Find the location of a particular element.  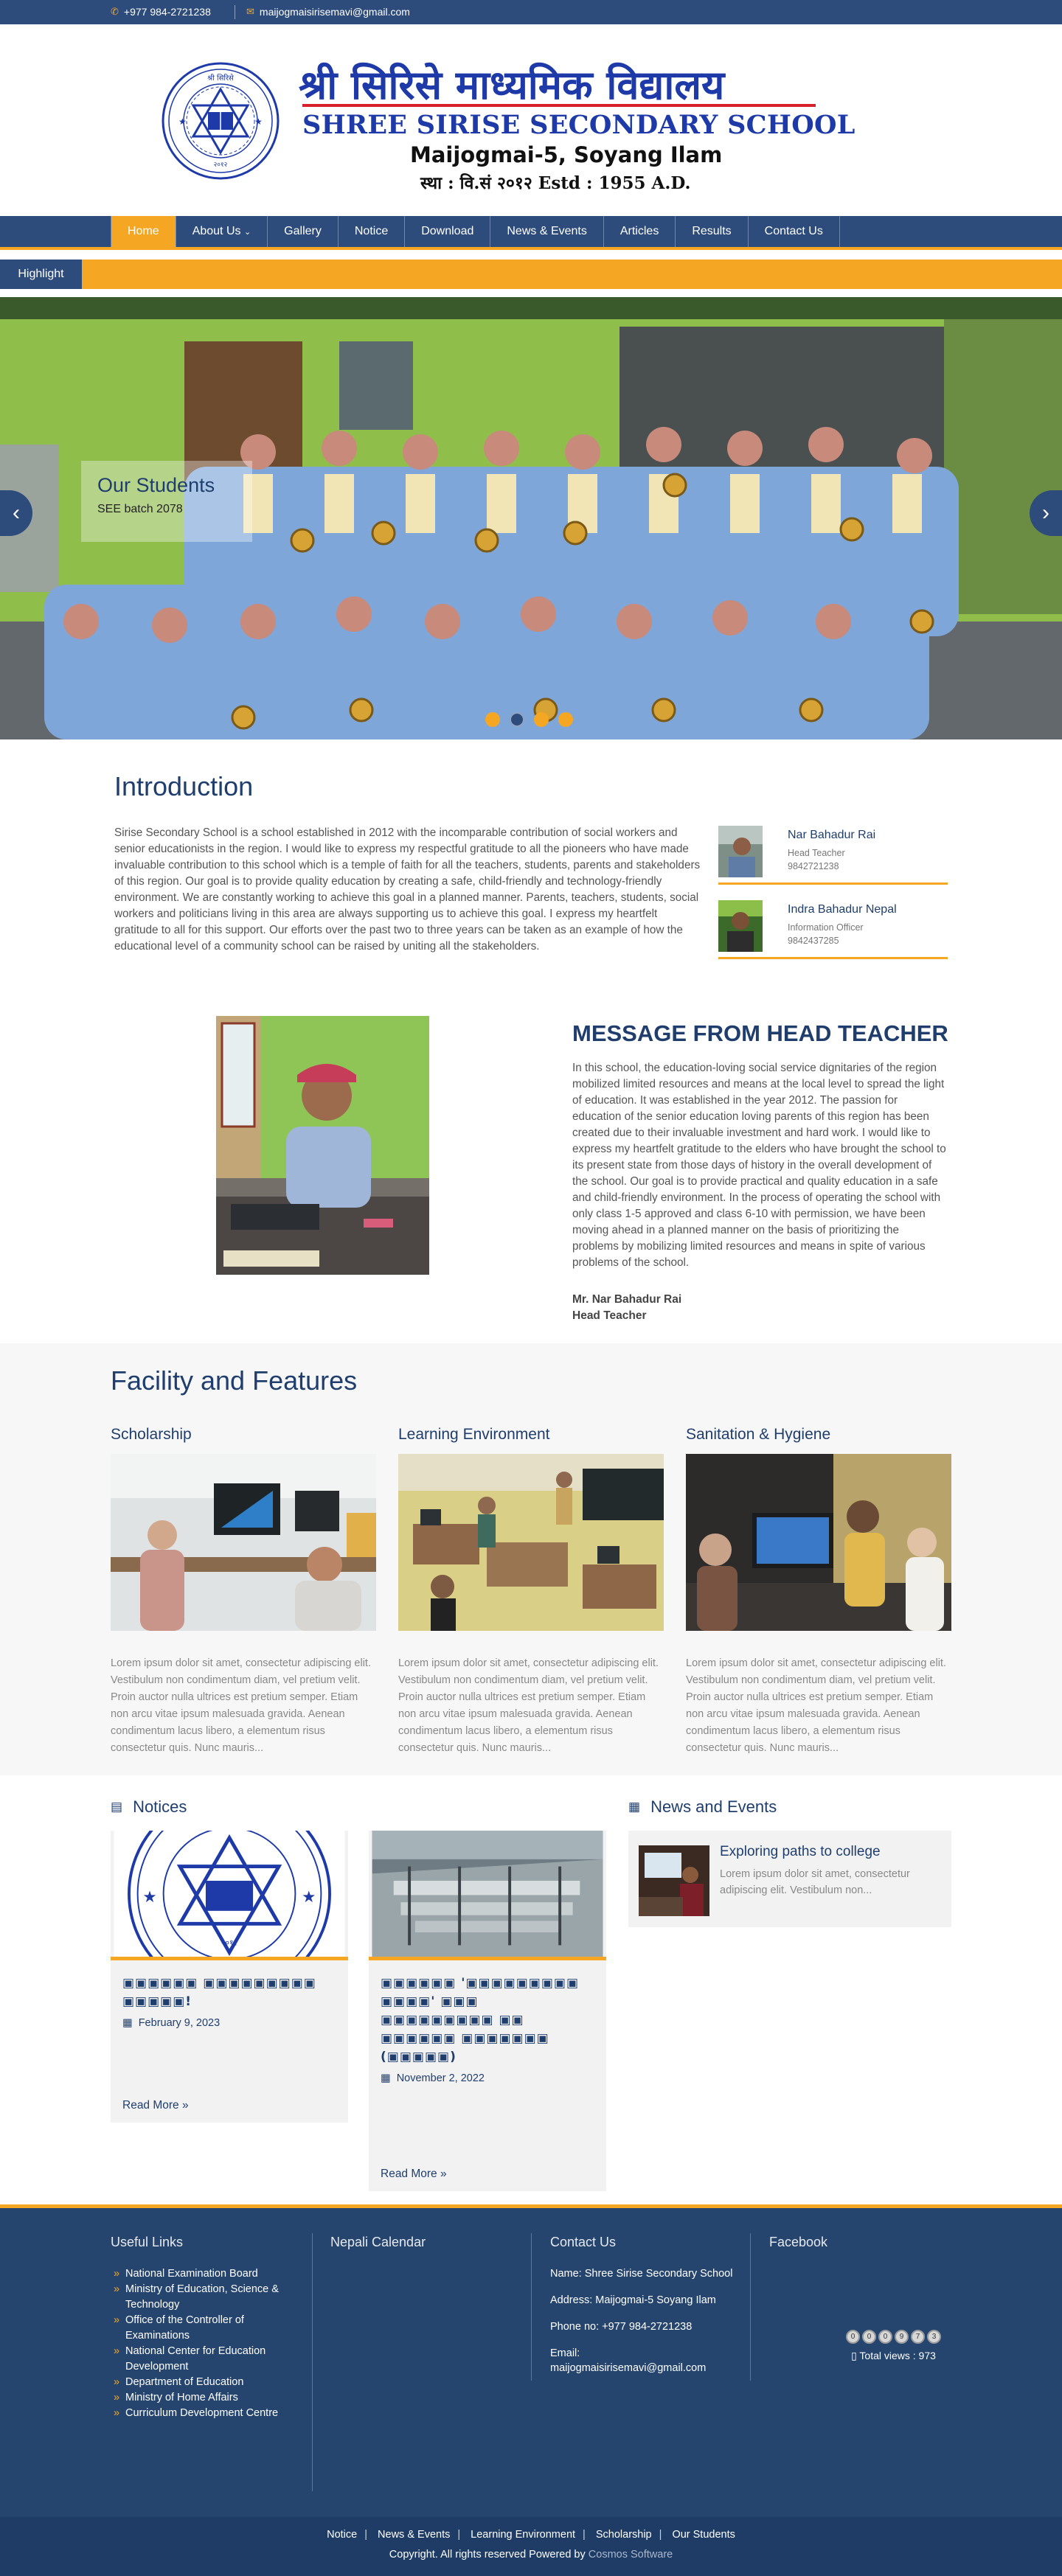

news-item-title: Exploring paths to college is located at coordinates (801, 1852).